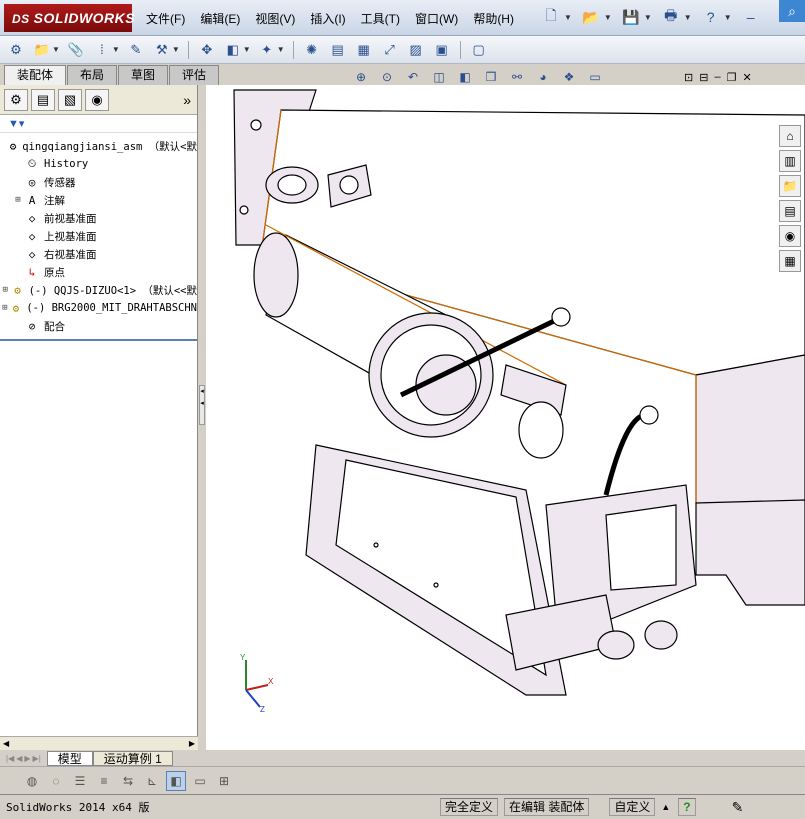 The image size is (805, 819). I want to click on tree-item-component-dizuo: ⊞ ⚙ (-) QQJS-DIZUO<1> （默认<<默, so click(98, 290).